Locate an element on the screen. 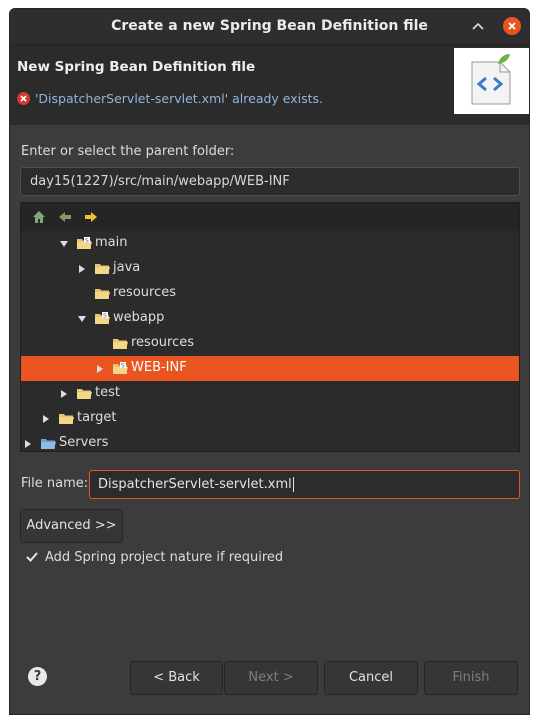  minimize-icon is located at coordinates (478, 26).